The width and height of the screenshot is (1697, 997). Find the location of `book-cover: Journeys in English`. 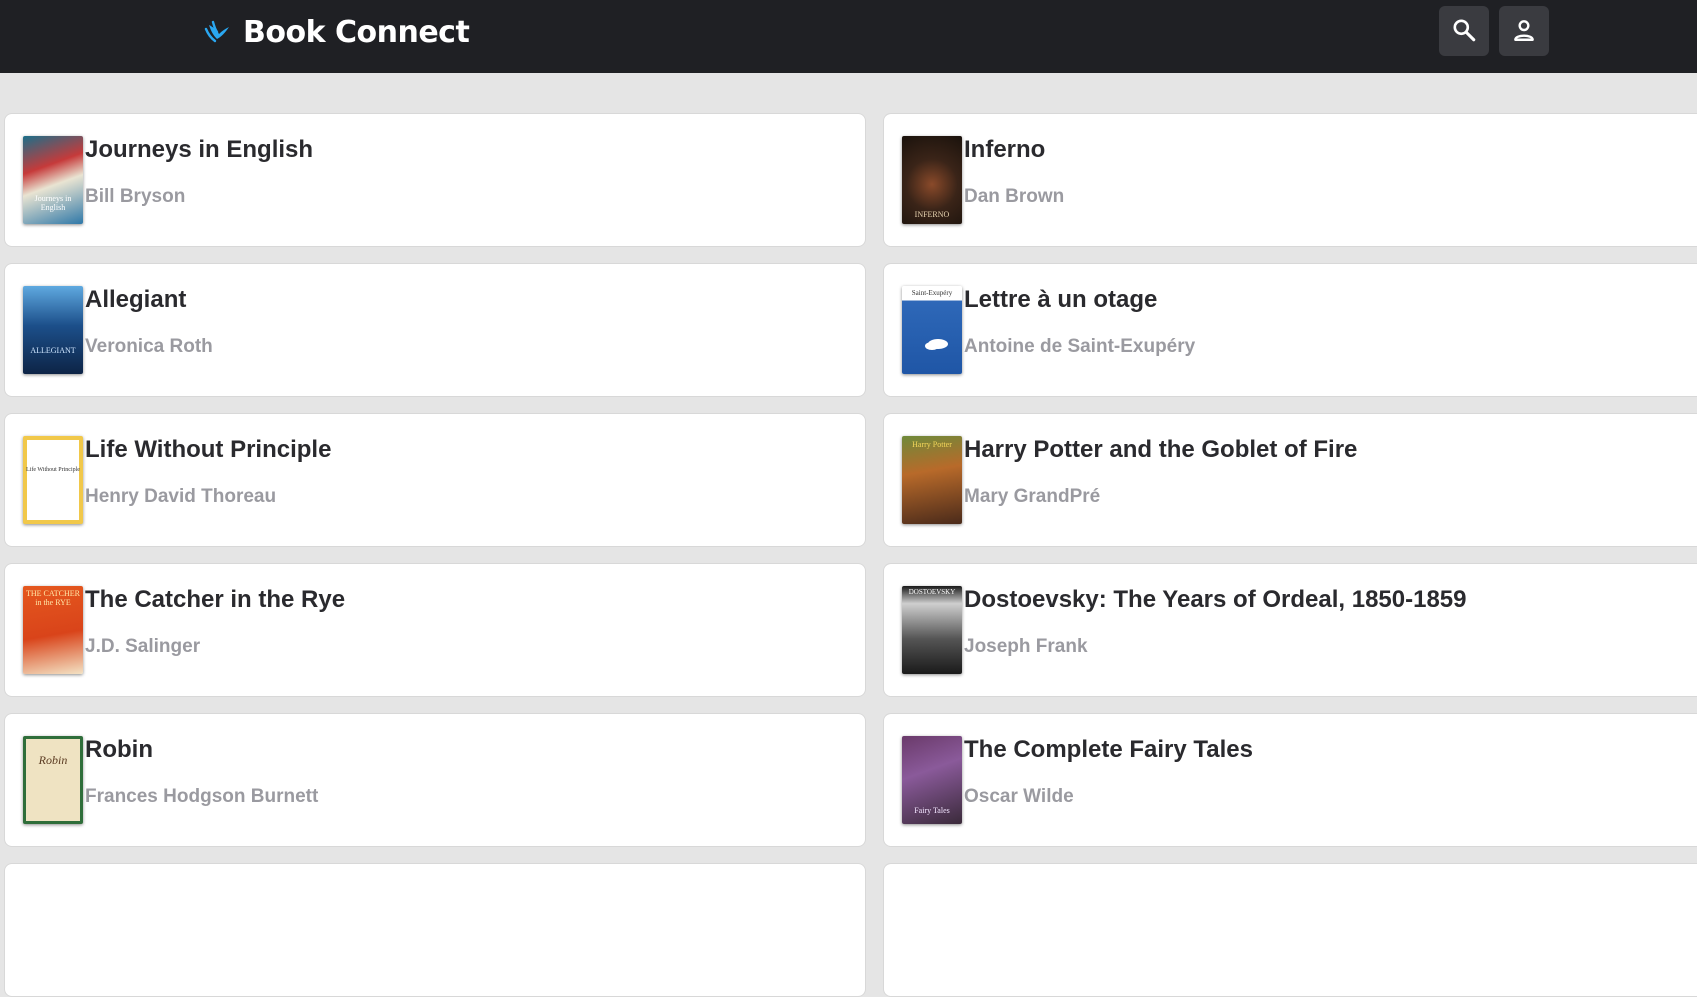

book-cover: Journeys in English is located at coordinates (53, 180).